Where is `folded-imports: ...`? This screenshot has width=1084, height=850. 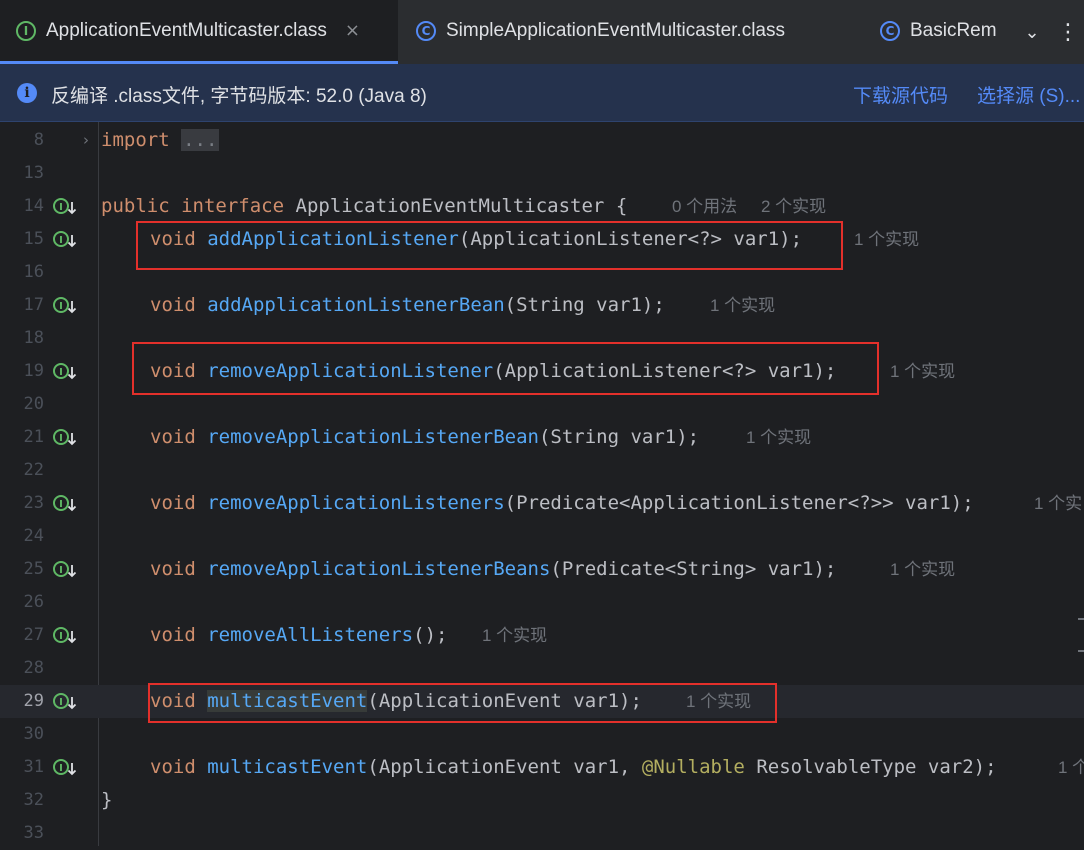 folded-imports: ... is located at coordinates (200, 140).